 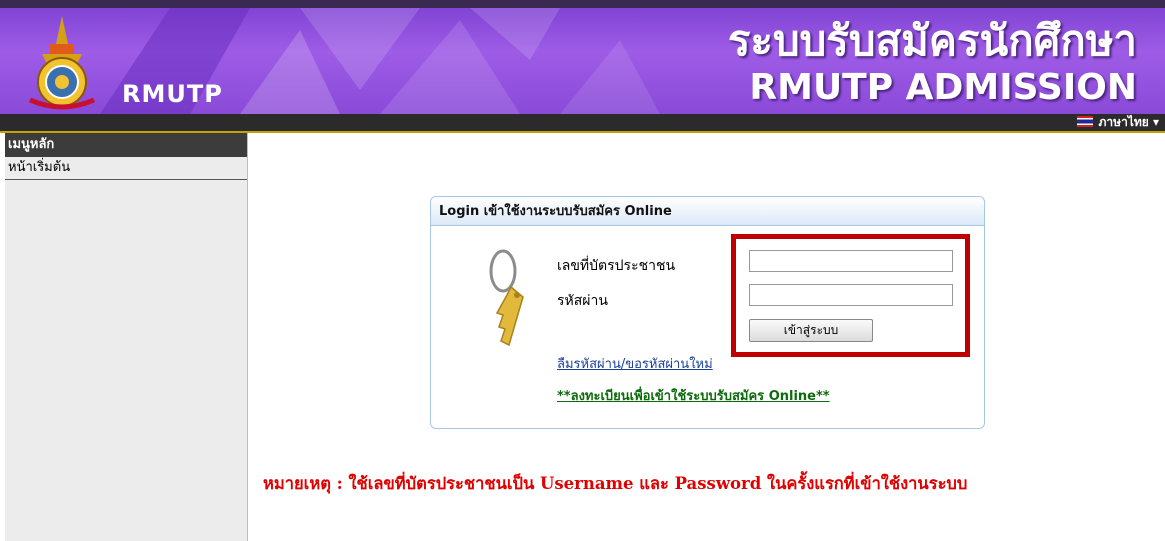 I want to click on sidebar-heading: เมนูหลัก, so click(x=126, y=145).